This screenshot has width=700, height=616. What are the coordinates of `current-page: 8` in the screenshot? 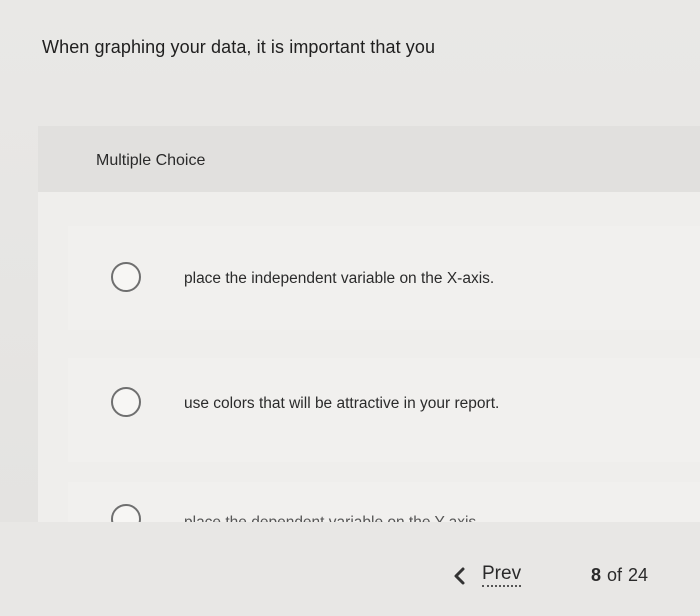 It's located at (596, 575).